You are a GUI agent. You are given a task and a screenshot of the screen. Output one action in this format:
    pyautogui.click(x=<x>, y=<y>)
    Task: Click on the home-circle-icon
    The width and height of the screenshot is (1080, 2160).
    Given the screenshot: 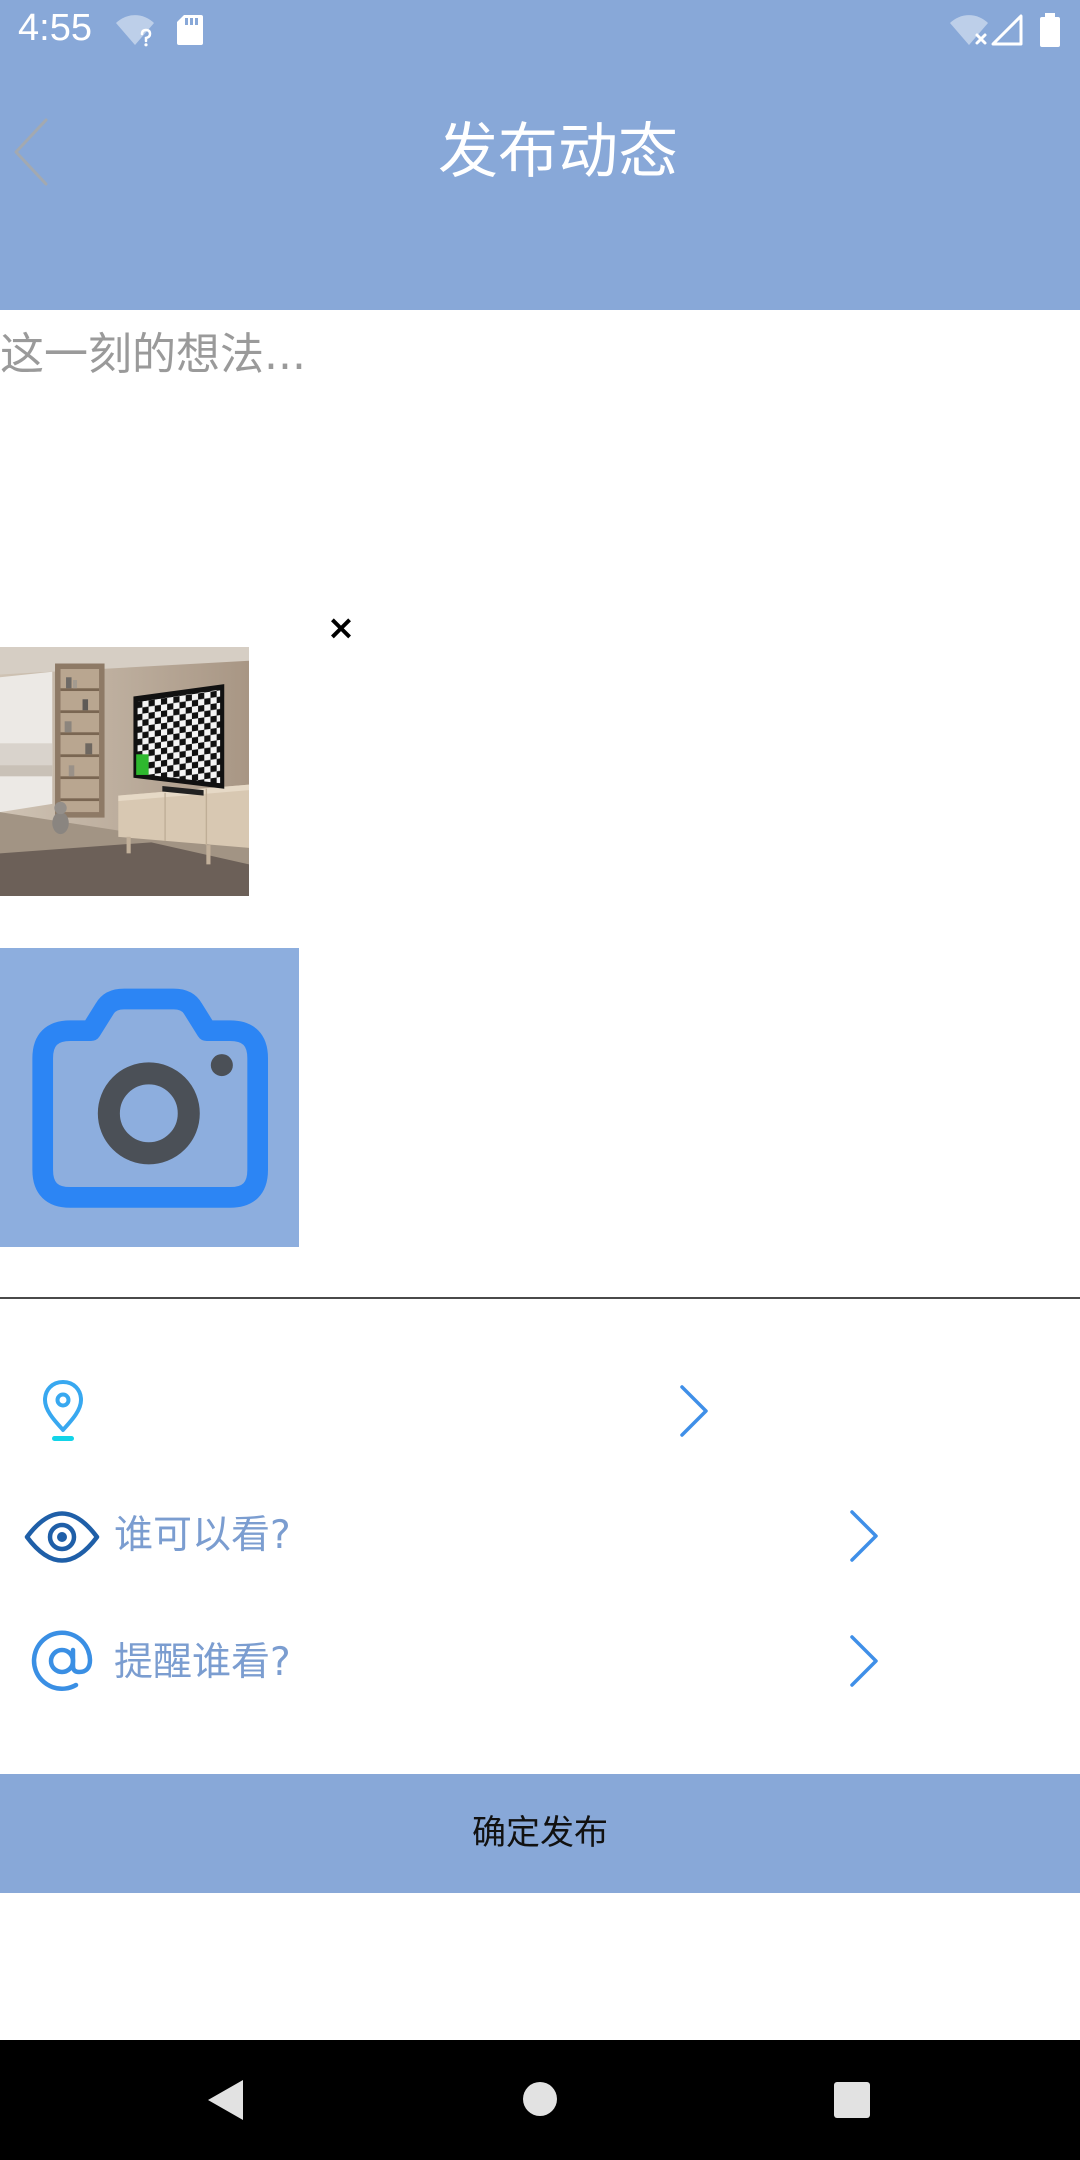 What is the action you would take?
    pyautogui.click(x=540, y=2099)
    